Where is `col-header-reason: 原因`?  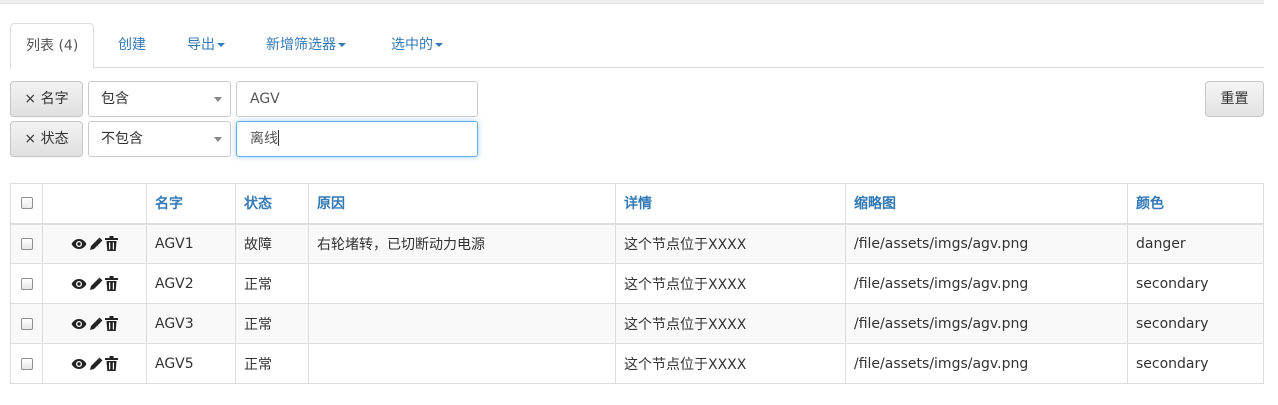
col-header-reason: 原因 is located at coordinates (462, 204).